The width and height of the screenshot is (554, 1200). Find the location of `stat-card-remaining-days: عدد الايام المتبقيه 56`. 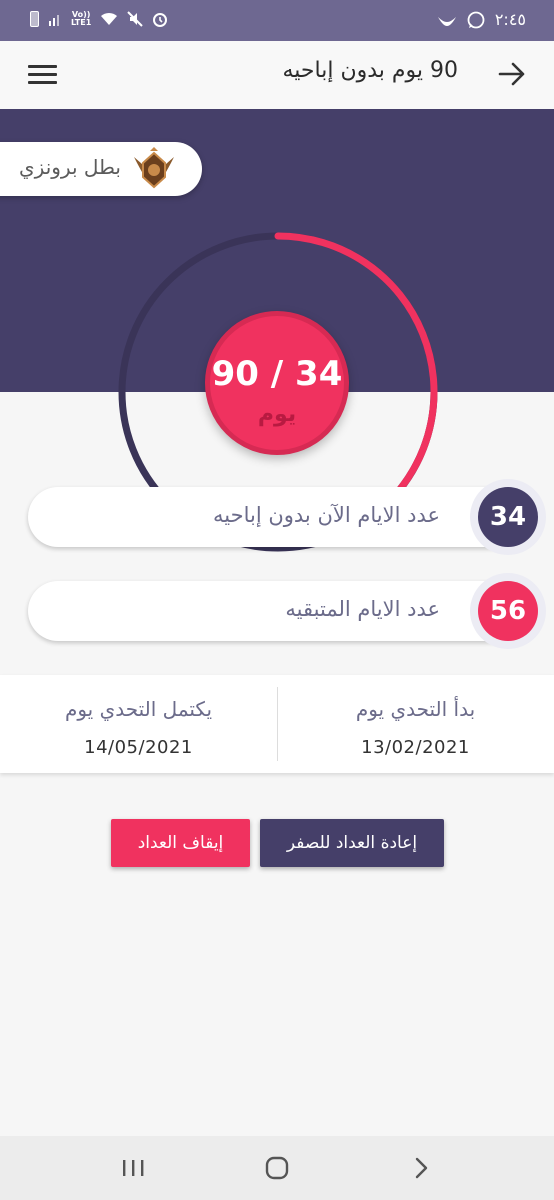

stat-card-remaining-days: عدد الايام المتبقيه 56 is located at coordinates (287, 611).